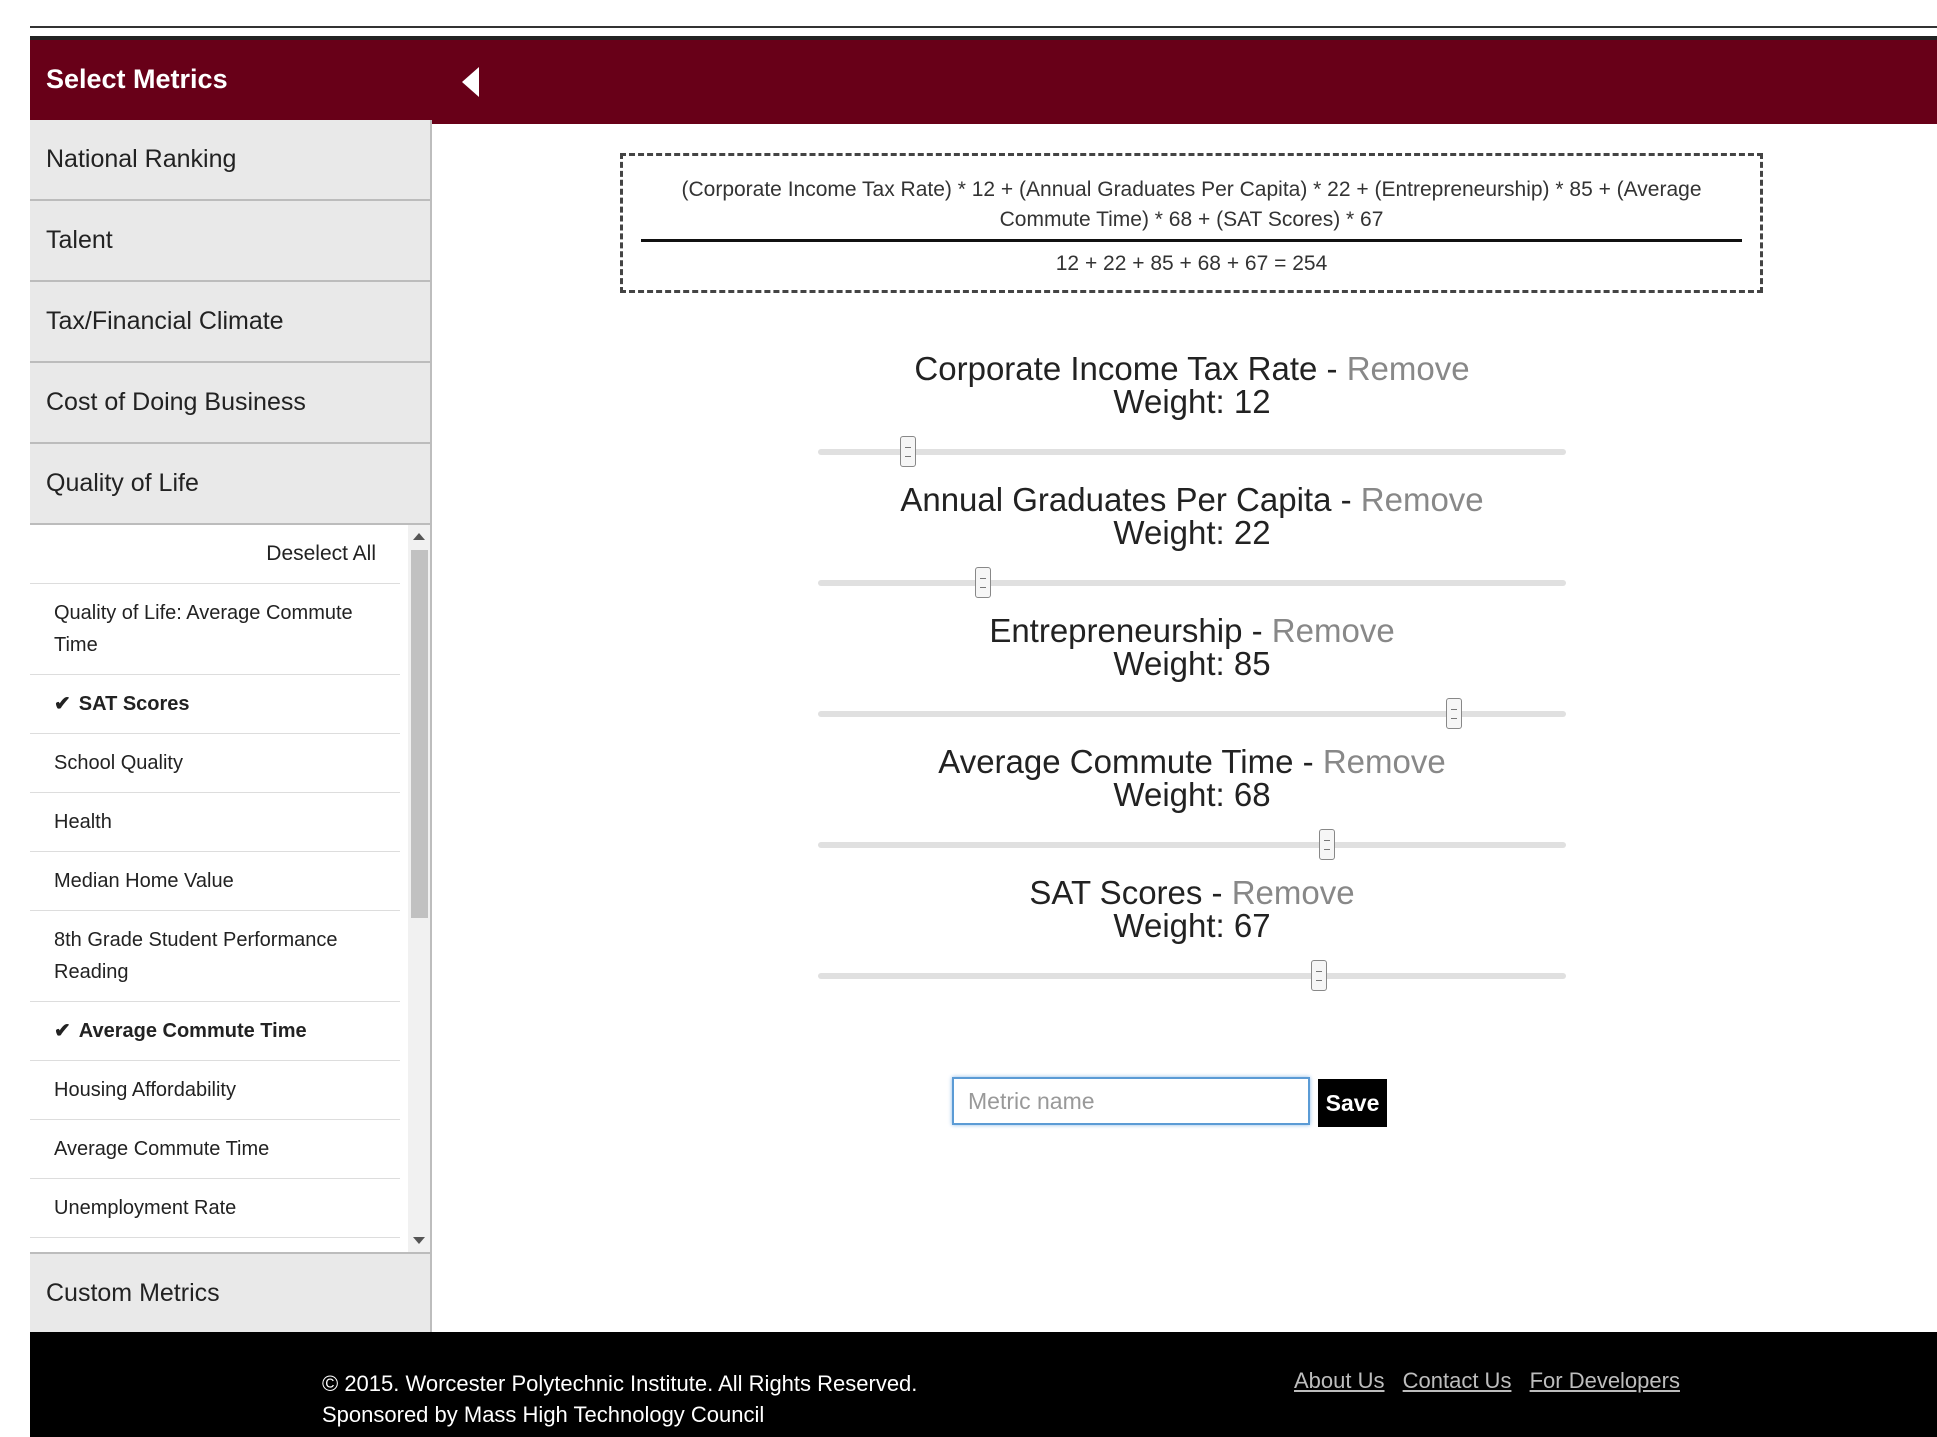 The image size is (1937, 1437). I want to click on category-custom-metrics: Custom Metrics, so click(230, 1292).